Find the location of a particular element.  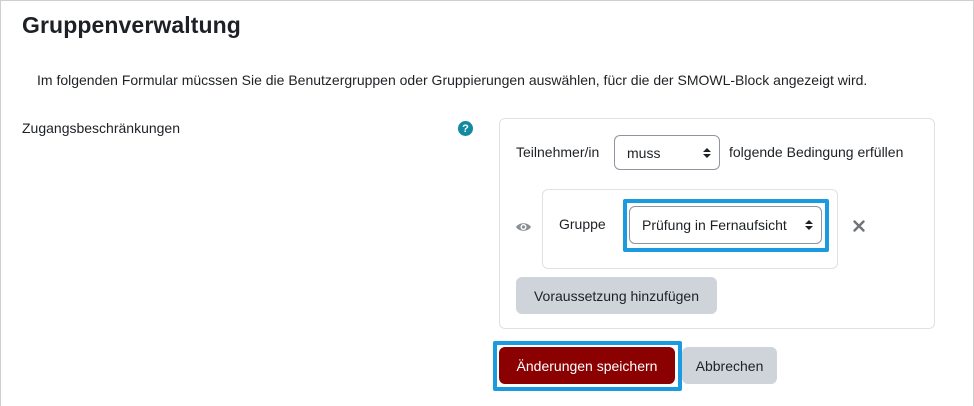

condition-suffix: folgende Bedingung erfüllen is located at coordinates (816, 152).